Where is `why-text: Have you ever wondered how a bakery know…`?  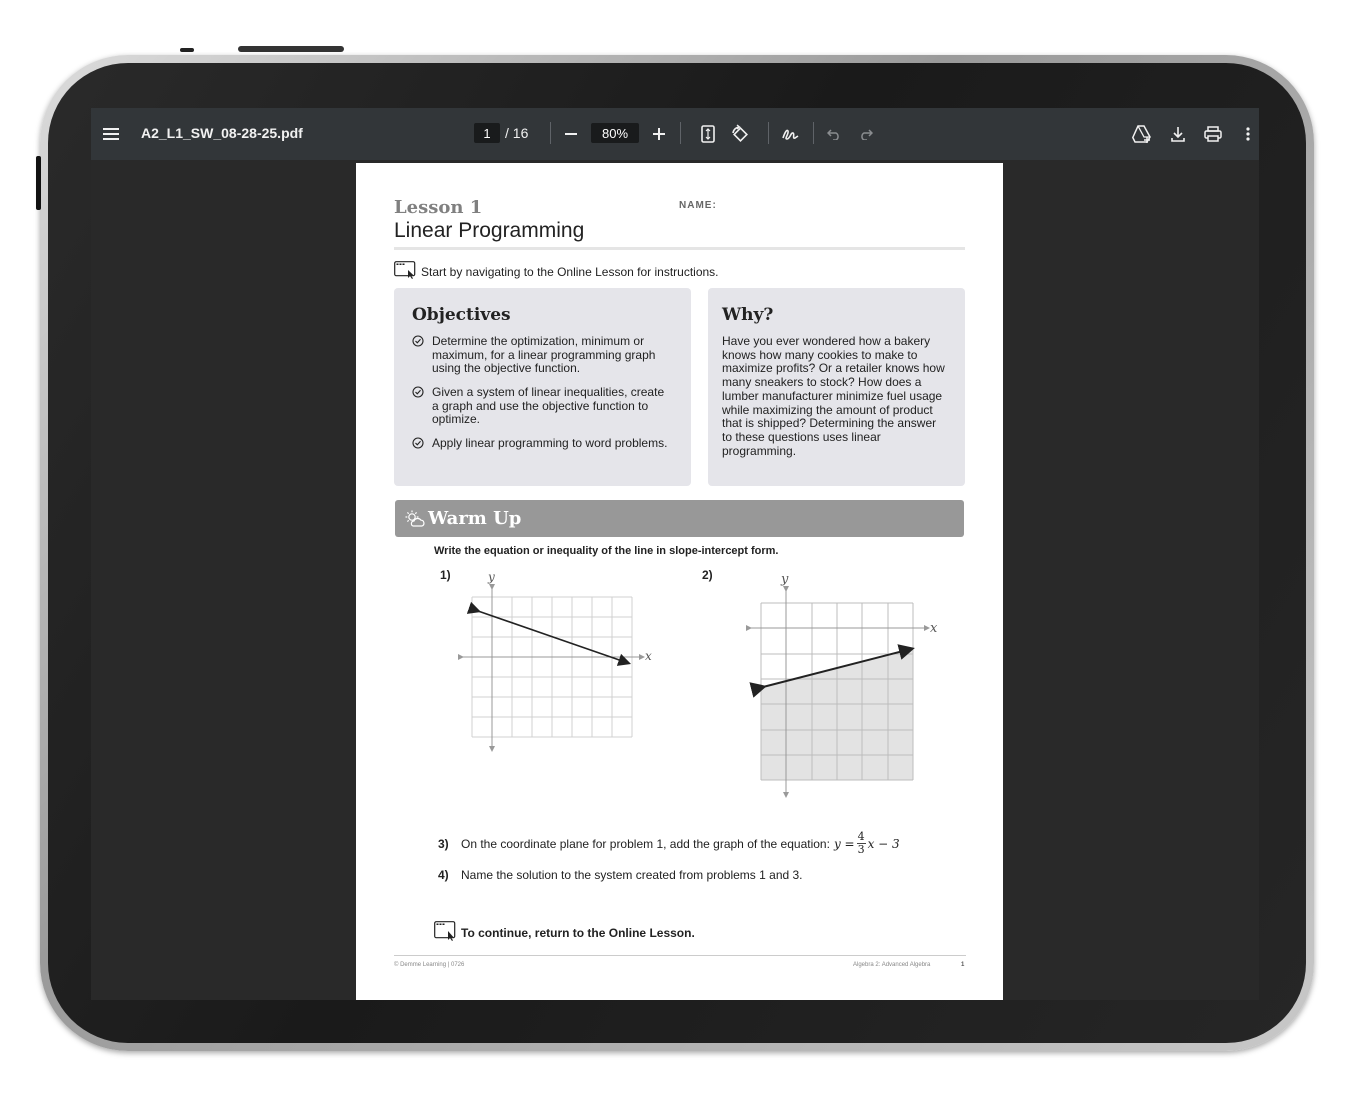
why-text: Have you ever wondered how a bakery know… is located at coordinates (833, 396).